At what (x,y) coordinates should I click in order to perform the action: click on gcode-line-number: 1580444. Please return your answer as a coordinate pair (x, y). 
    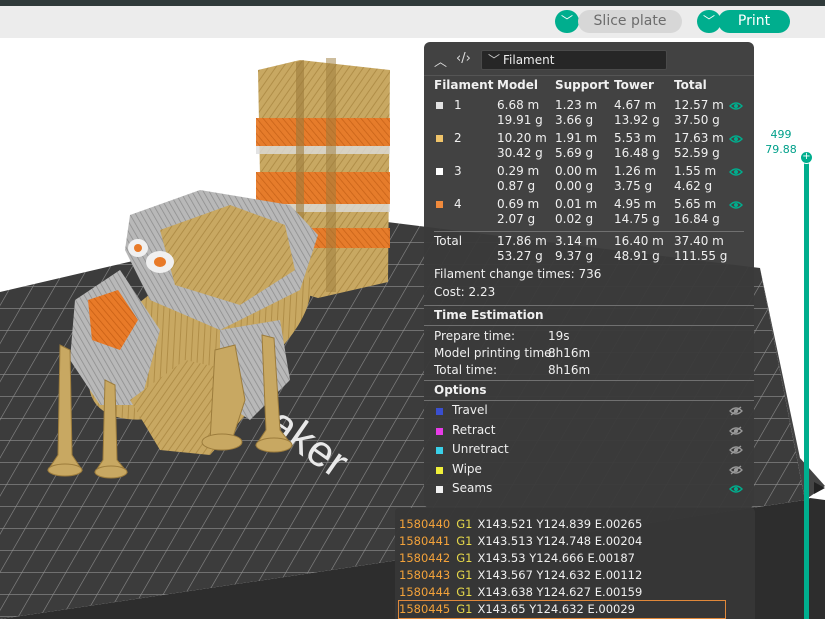
    Looking at the image, I should click on (425, 592).